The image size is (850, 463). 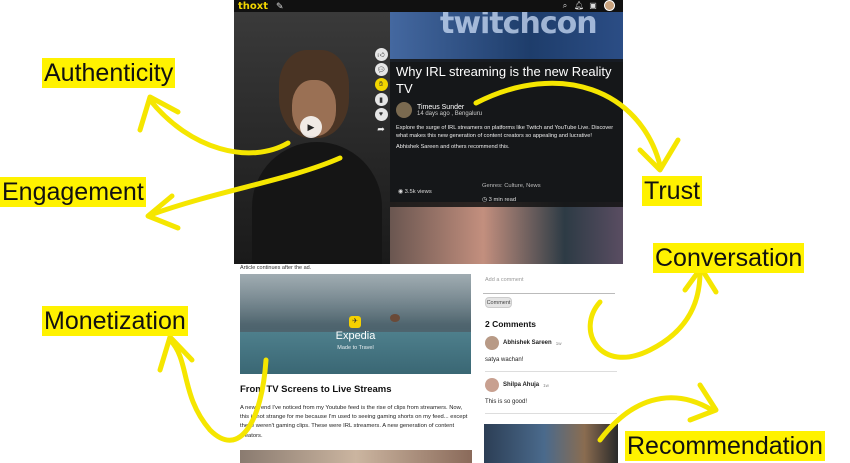 What do you see at coordinates (115, 321) in the screenshot?
I see `label-monetization: Monetization` at bounding box center [115, 321].